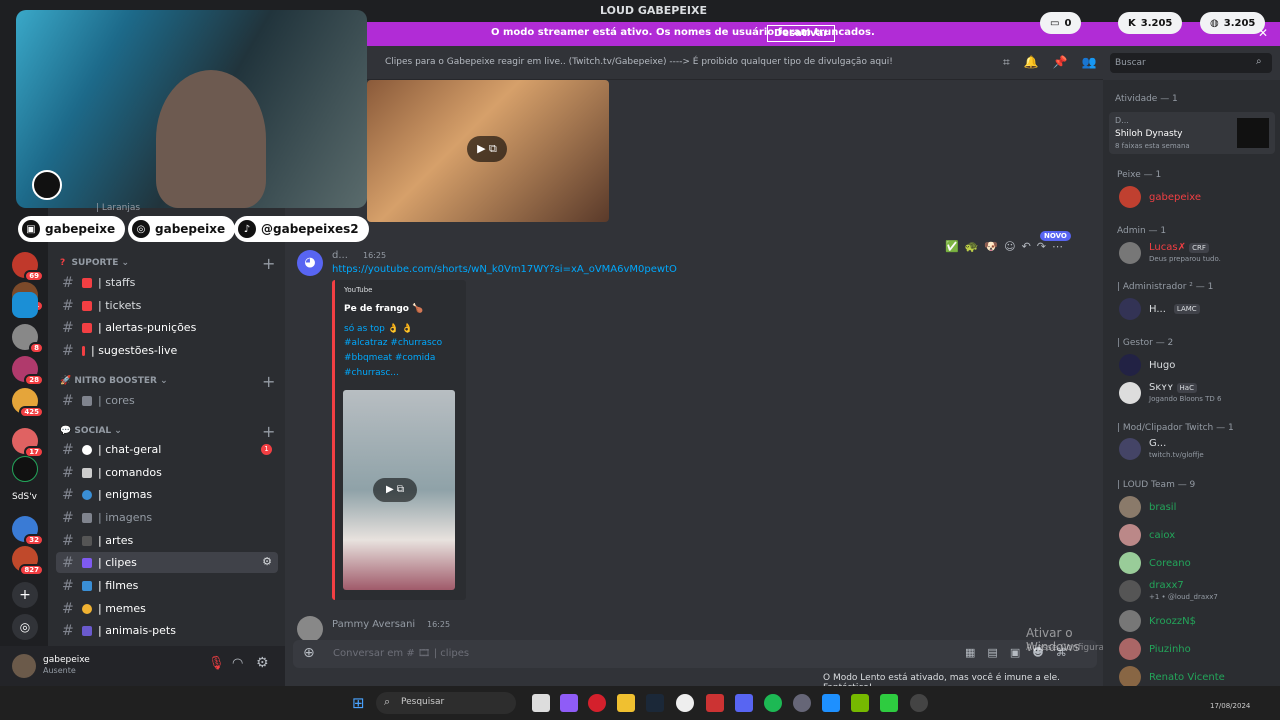 The width and height of the screenshot is (1280, 720). Describe the element at coordinates (393, 343) in the screenshot. I see `embed-desc-2: #alcatraz #churrasco` at that location.